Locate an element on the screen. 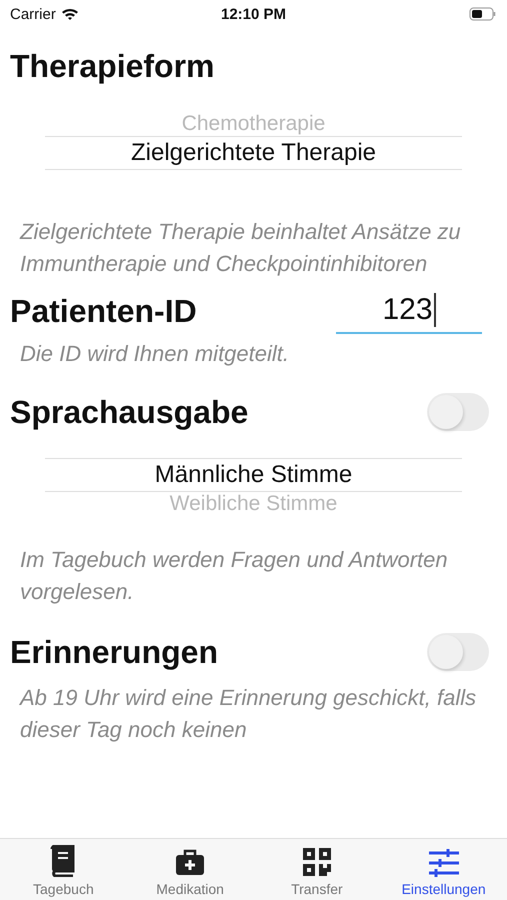  tab-item: Medikation is located at coordinates (190, 869).